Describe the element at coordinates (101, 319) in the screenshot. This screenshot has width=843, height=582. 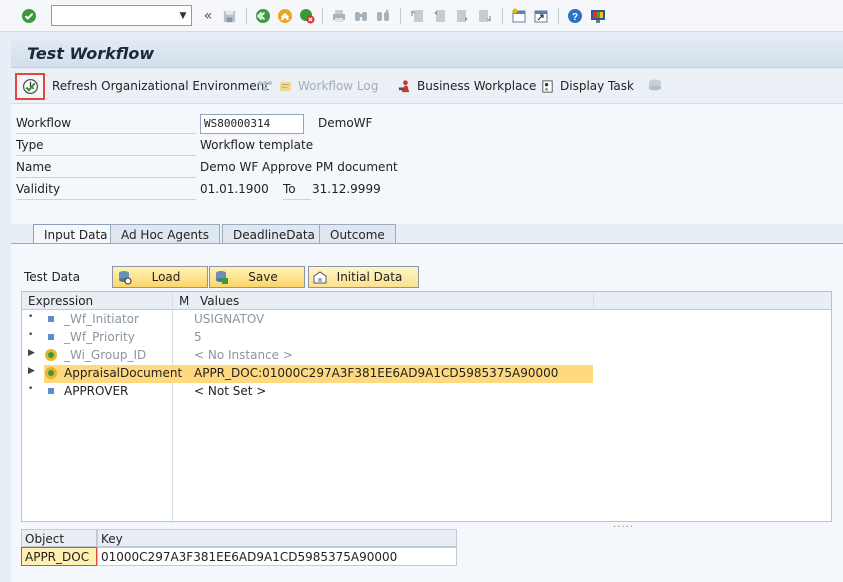
I see `tree-row-name: _Wf_Initiator` at that location.